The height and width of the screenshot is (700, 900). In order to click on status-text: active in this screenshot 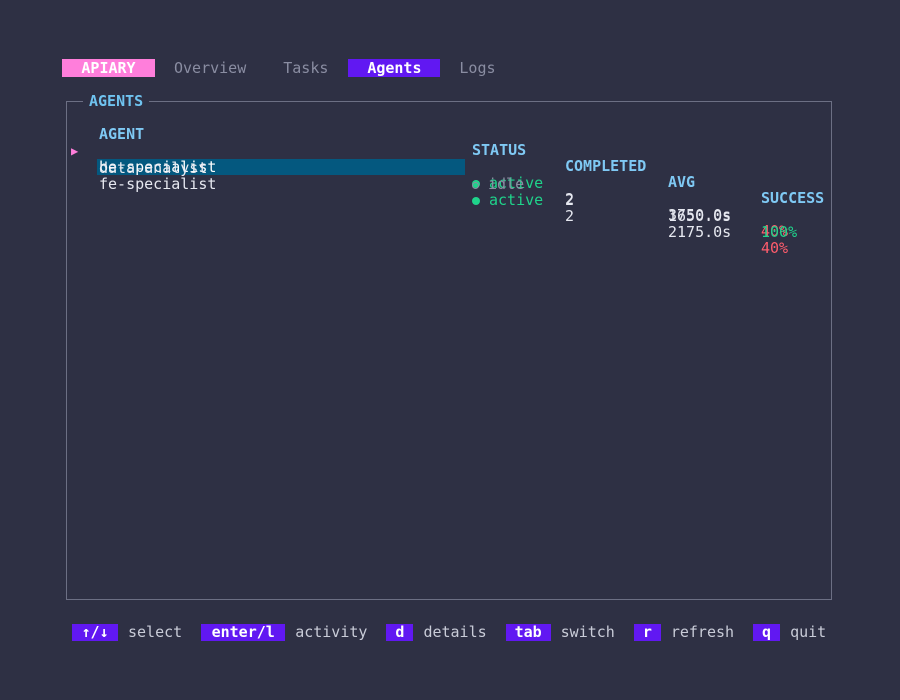, I will do `click(516, 200)`.